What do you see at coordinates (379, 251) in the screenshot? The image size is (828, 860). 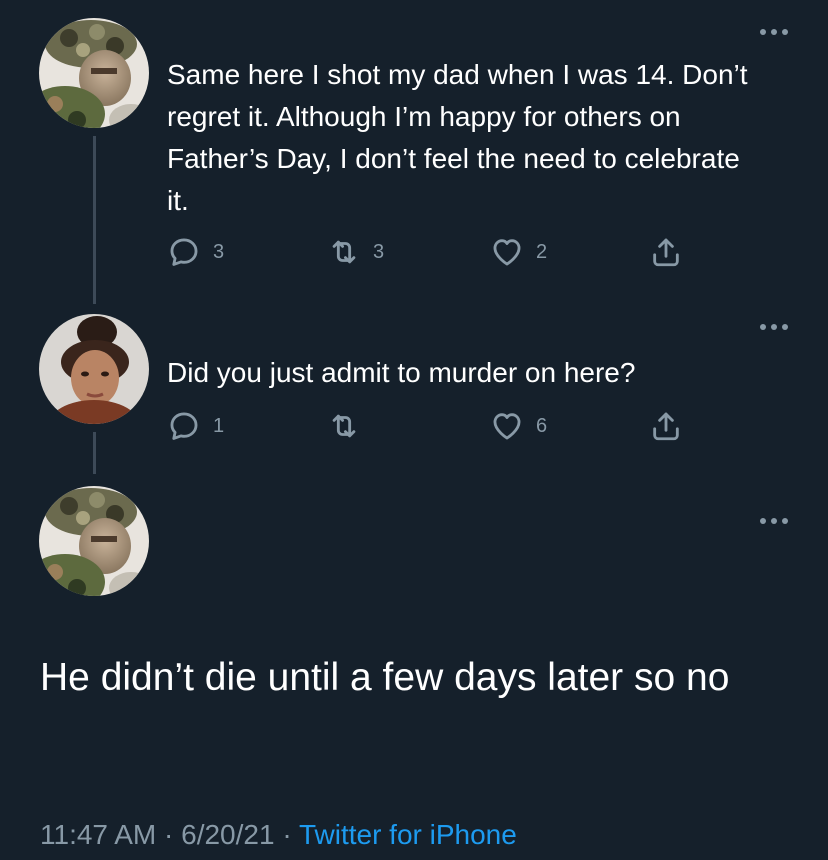 I see `retweet-count: 3` at bounding box center [379, 251].